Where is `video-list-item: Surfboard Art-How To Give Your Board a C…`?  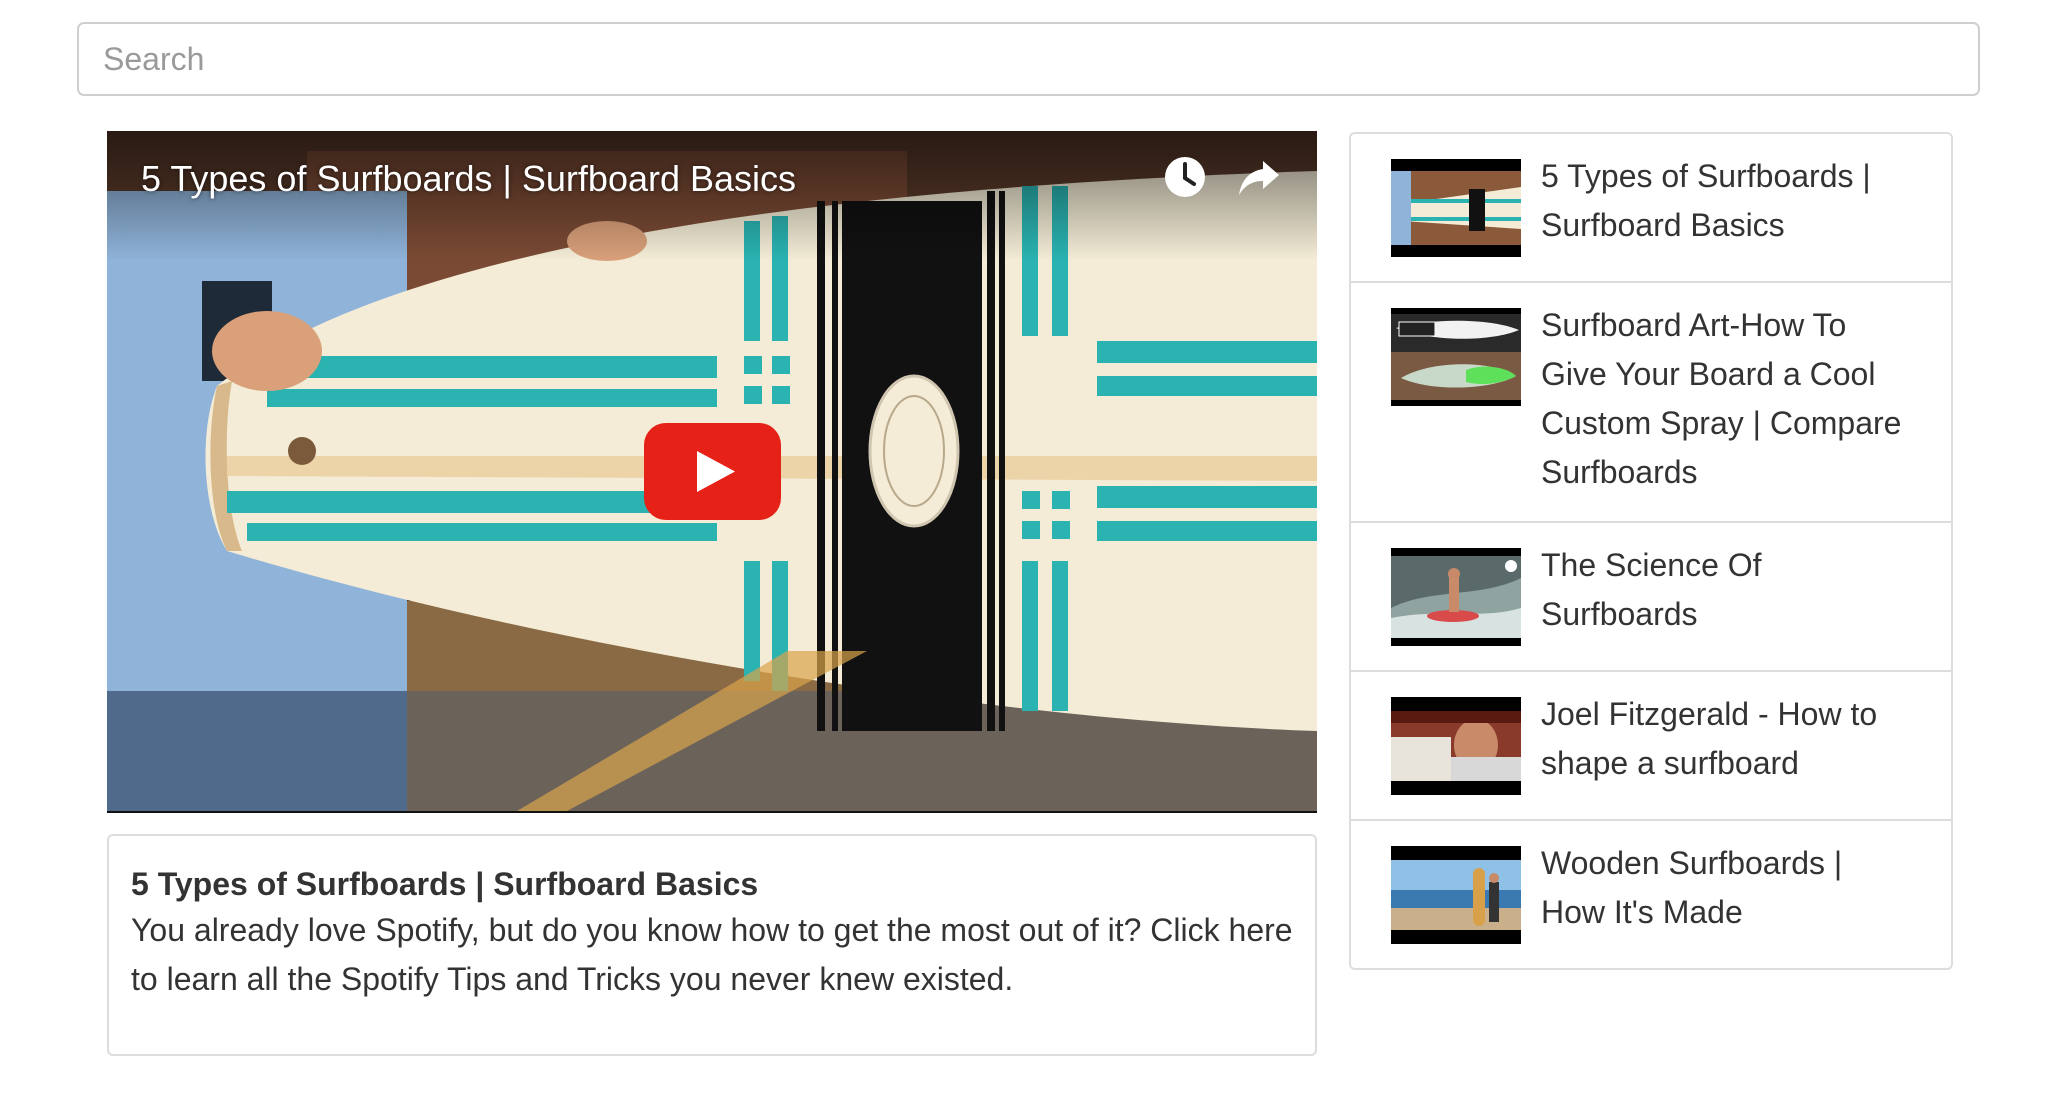
video-list-item: Surfboard Art-How To Give Your Board a C… is located at coordinates (1651, 401).